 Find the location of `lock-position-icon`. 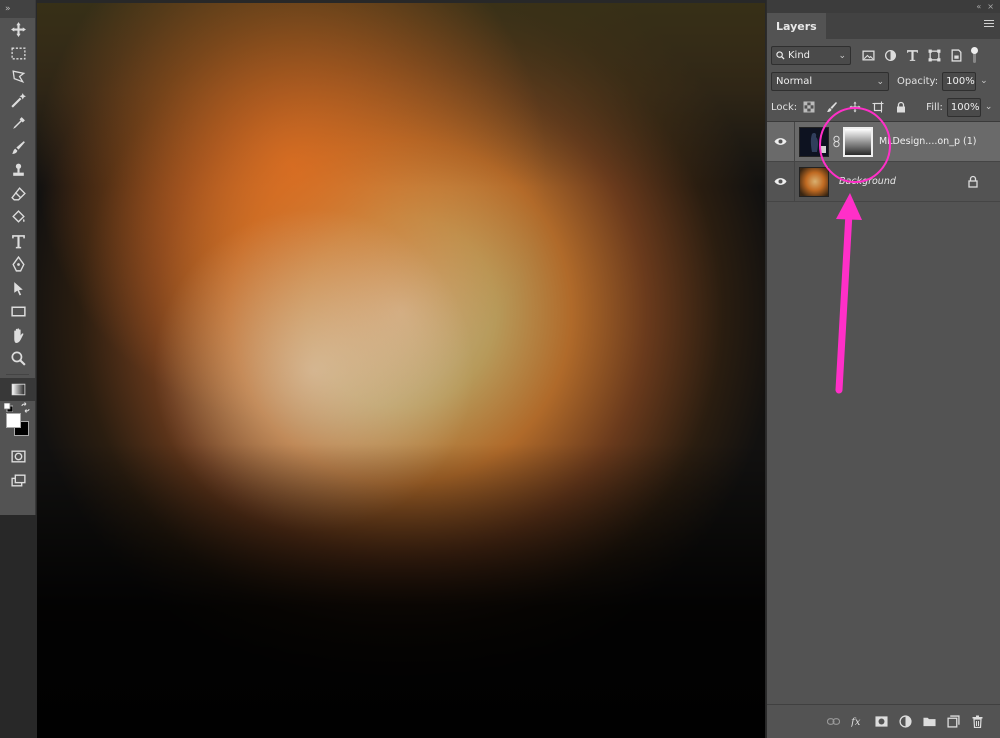

lock-position-icon is located at coordinates (854, 107).